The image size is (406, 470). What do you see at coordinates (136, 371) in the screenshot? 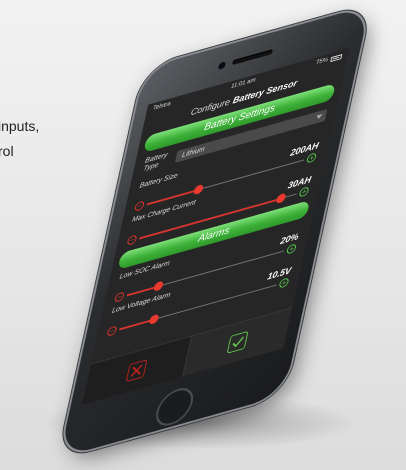
I see `x-icon` at bounding box center [136, 371].